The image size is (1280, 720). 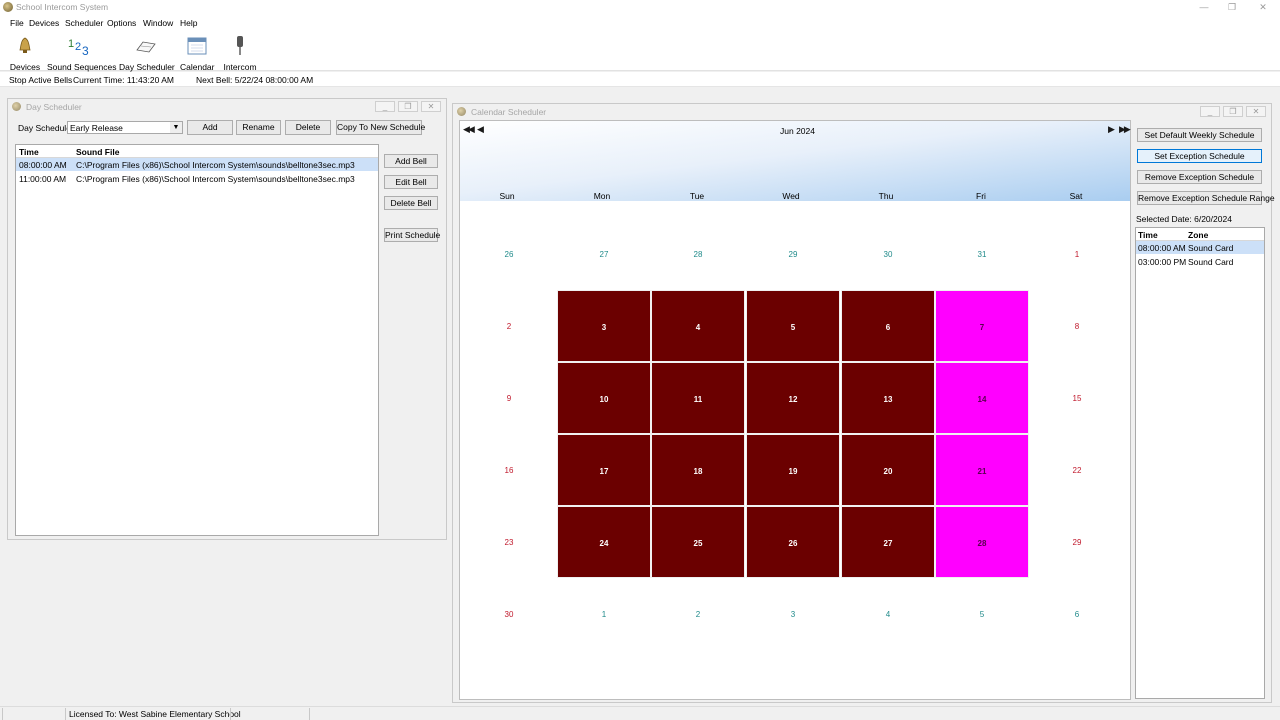 I want to click on remove-exception-schedule-button: Remove Exception Schedule, so click(x=1199, y=177).